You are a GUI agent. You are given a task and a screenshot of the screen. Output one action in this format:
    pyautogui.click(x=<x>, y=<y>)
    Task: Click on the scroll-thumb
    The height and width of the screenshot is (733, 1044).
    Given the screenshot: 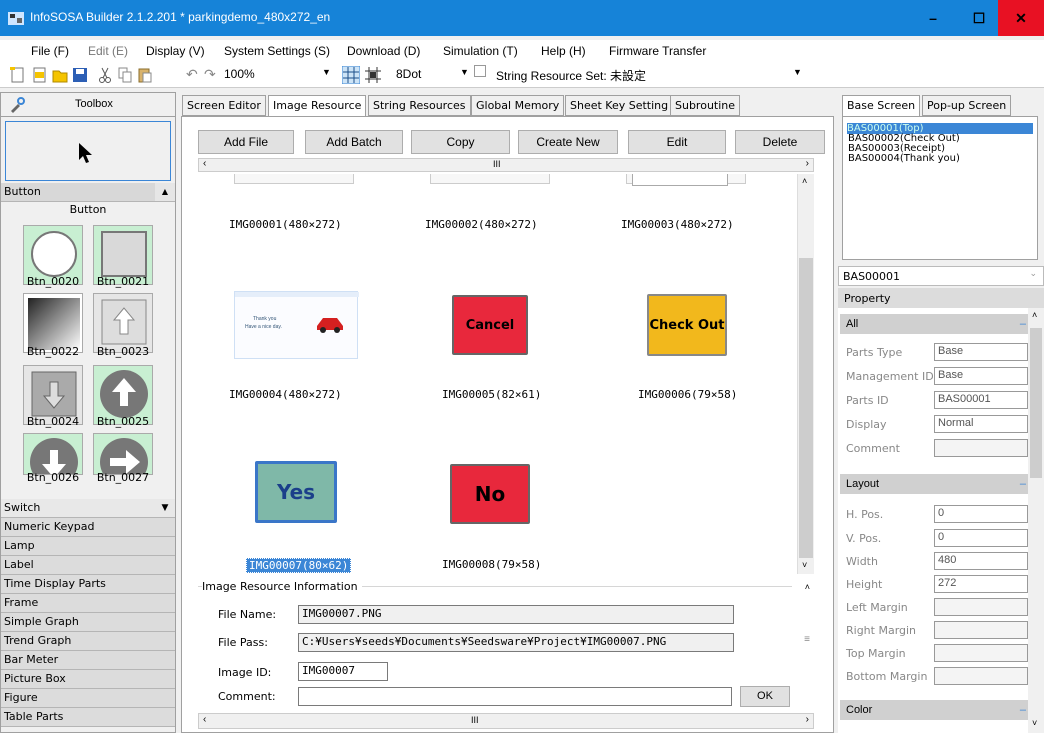 What is the action you would take?
    pyautogui.click(x=806, y=408)
    